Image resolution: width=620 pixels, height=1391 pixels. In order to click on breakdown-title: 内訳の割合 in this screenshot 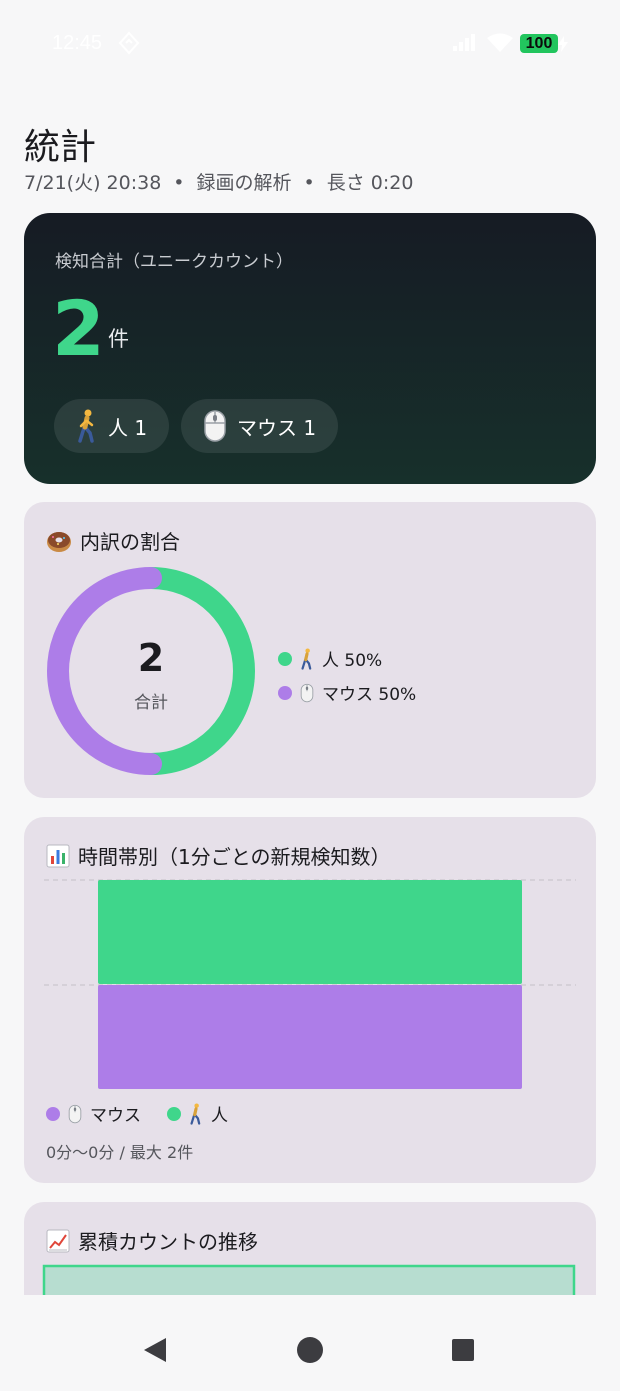, I will do `click(113, 540)`.